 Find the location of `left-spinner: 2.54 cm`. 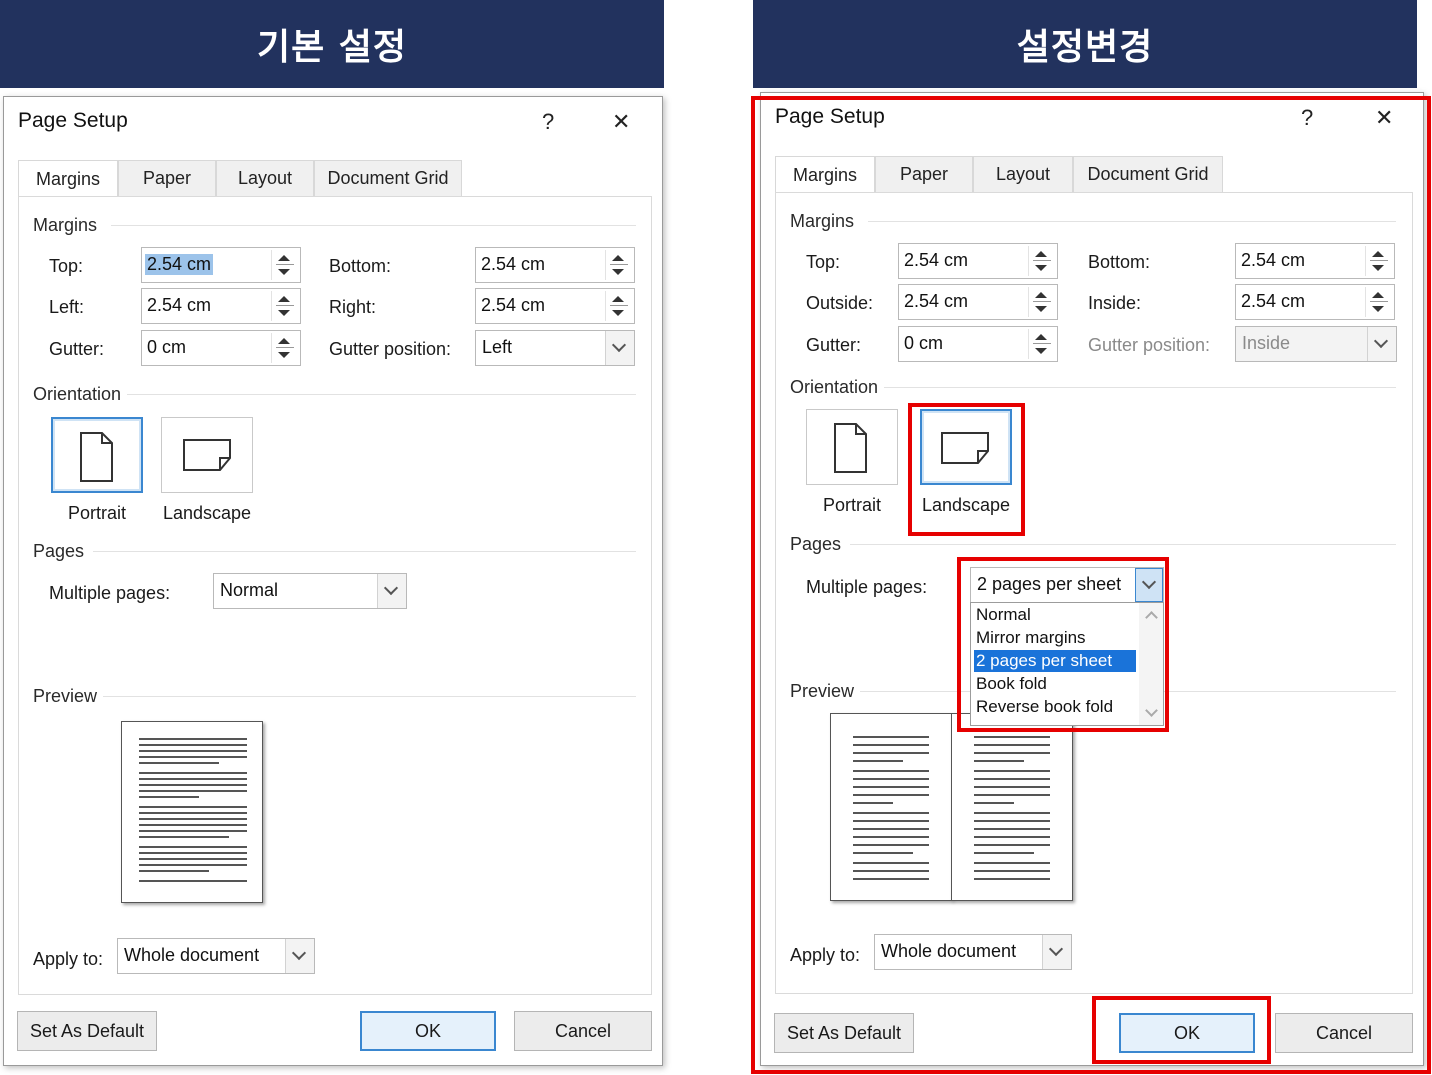

left-spinner: 2.54 cm is located at coordinates (221, 306).